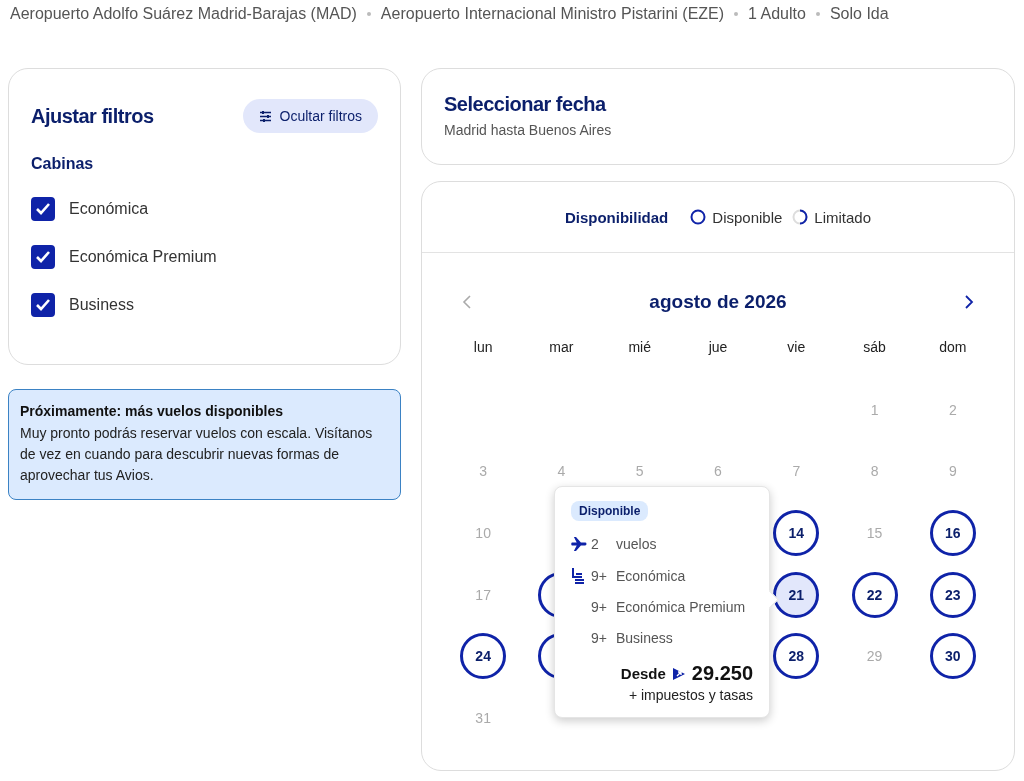  Describe the element at coordinates (483, 595) in the screenshot. I see `unavailable-date: 17` at that location.